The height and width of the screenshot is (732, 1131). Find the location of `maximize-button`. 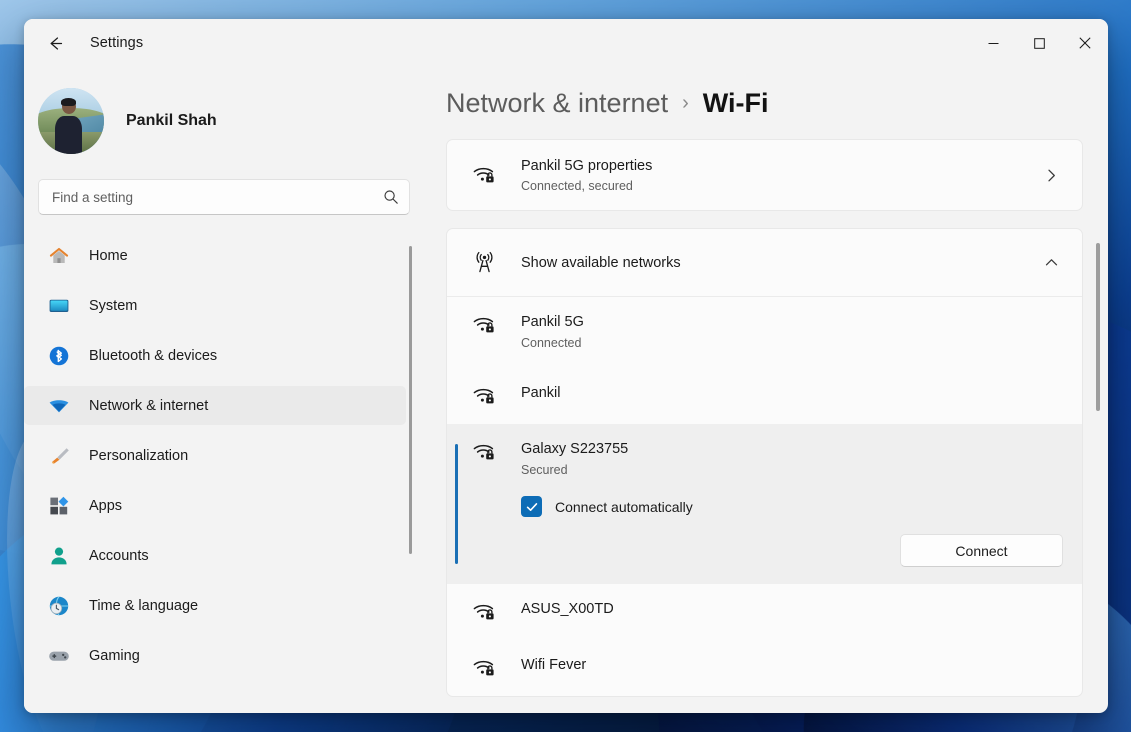

maximize-button is located at coordinates (1039, 43).